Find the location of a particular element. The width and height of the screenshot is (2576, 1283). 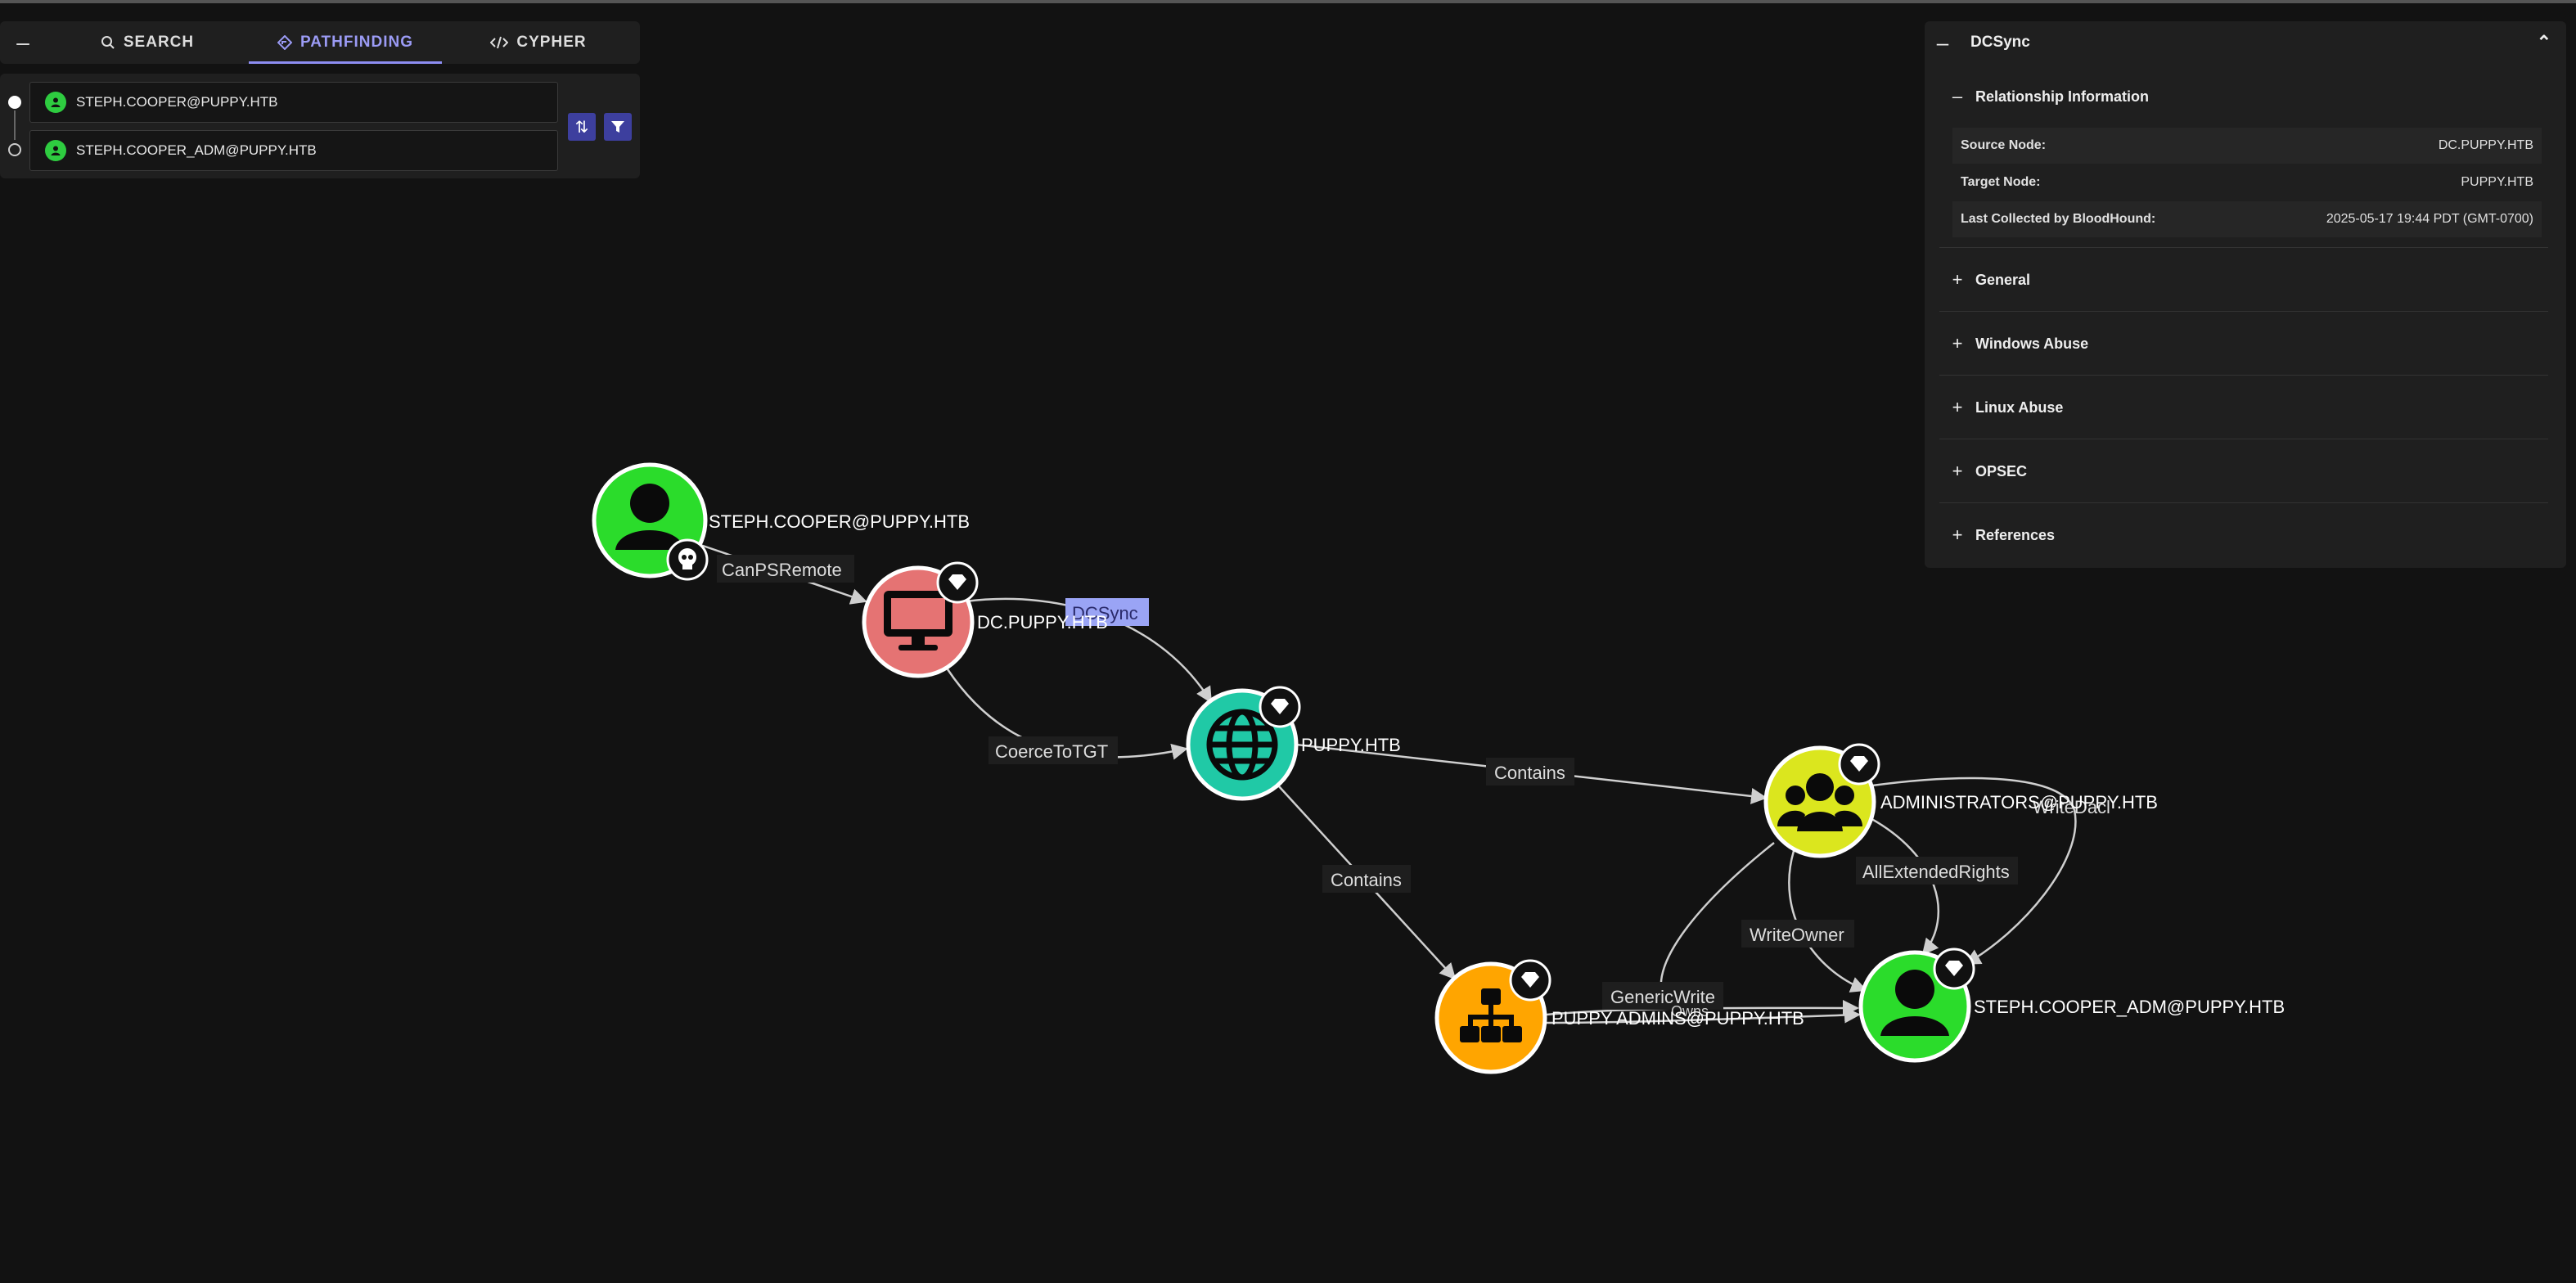

node-label: PUPPY.HTB is located at coordinates (1351, 745).